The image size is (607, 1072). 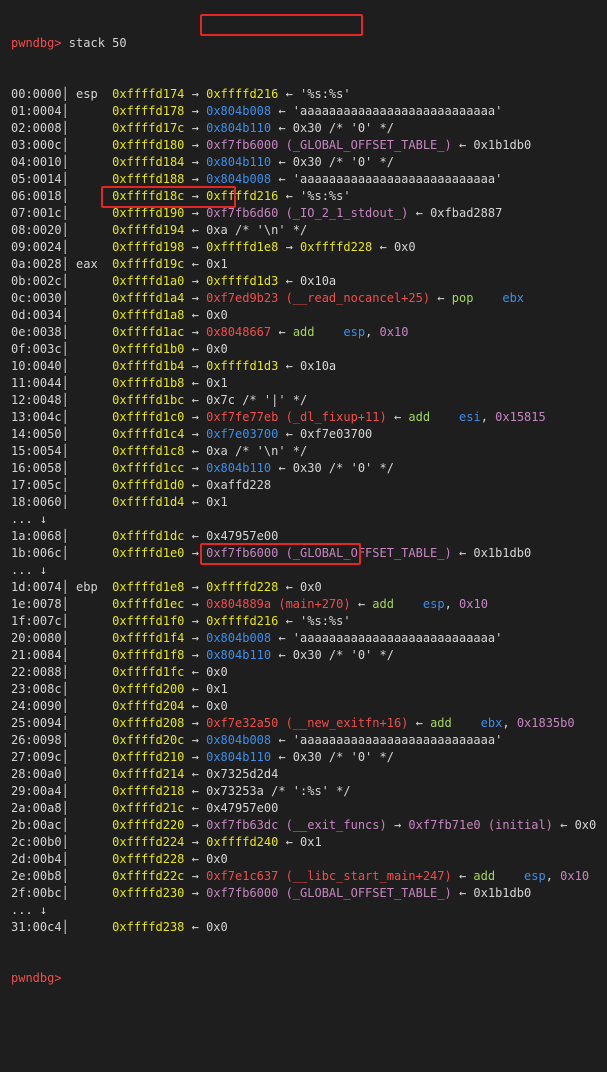 What do you see at coordinates (36, 808) in the screenshot?
I see `stack-segment: 2a:00a8` at bounding box center [36, 808].